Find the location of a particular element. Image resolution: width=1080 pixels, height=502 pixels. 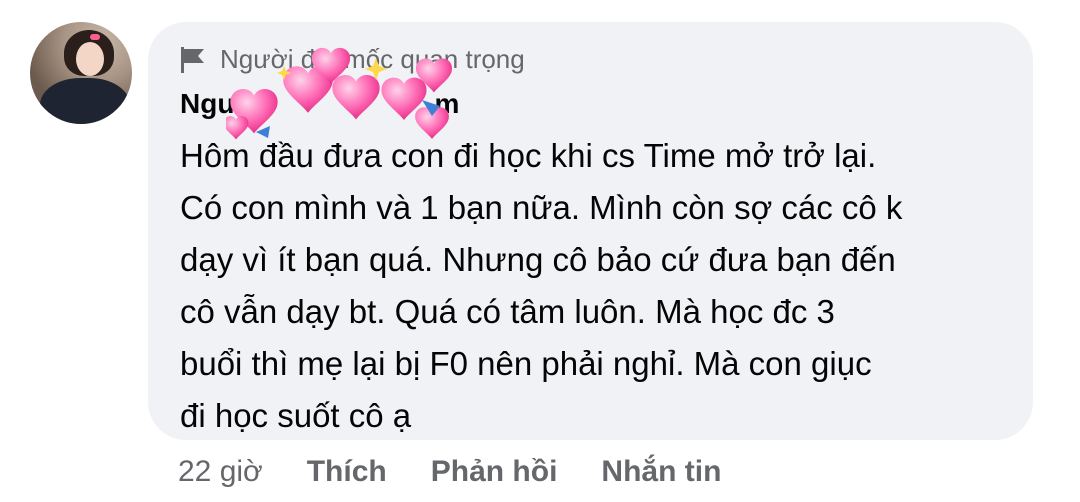

commenter-avatar is located at coordinates (81, 73).